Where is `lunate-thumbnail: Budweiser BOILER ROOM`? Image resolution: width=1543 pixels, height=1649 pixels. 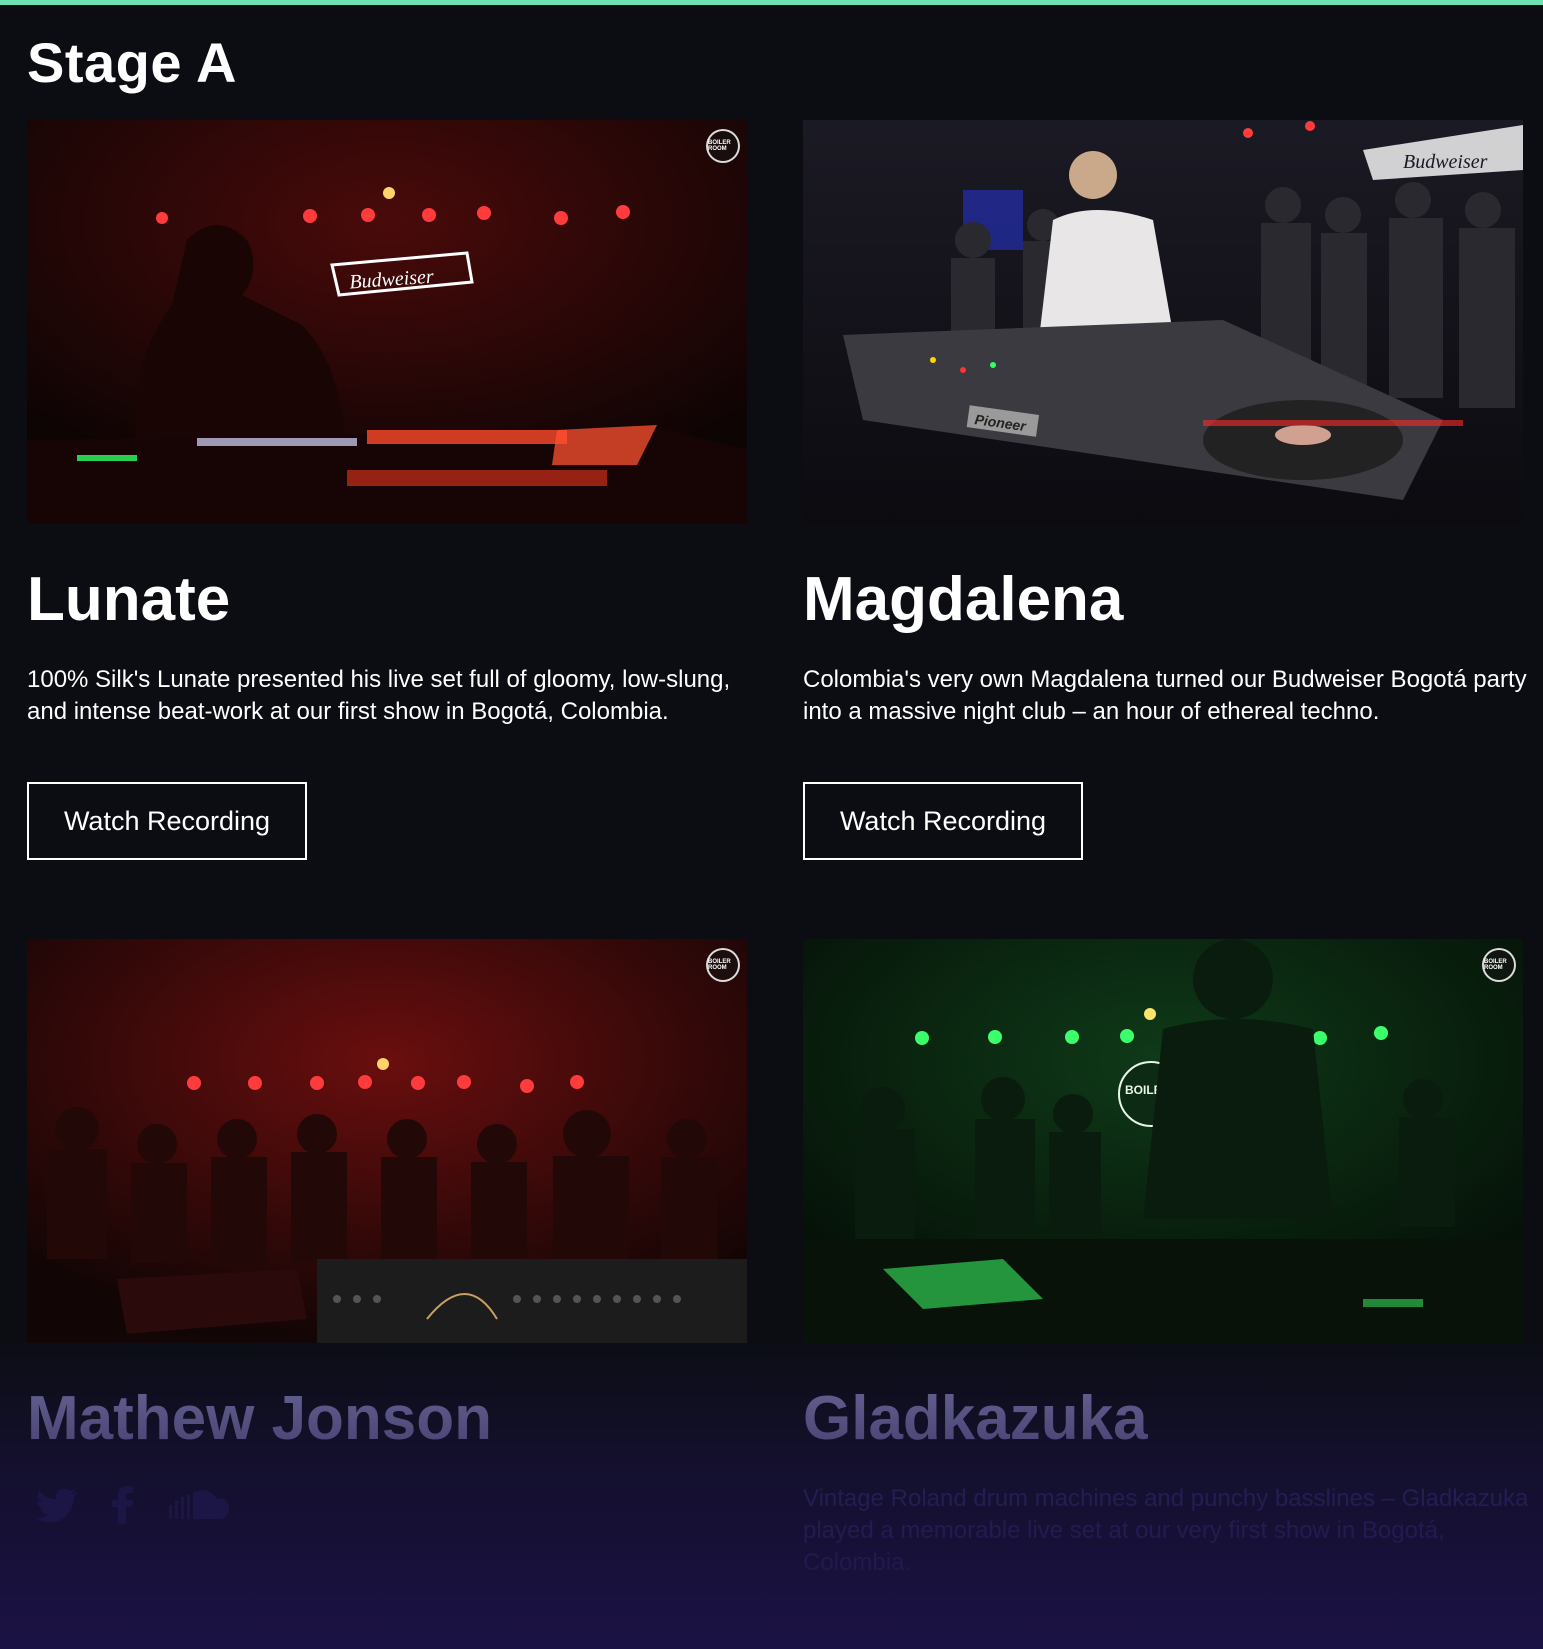
lunate-thumbnail: Budweiser BOILER ROOM is located at coordinates (387, 322).